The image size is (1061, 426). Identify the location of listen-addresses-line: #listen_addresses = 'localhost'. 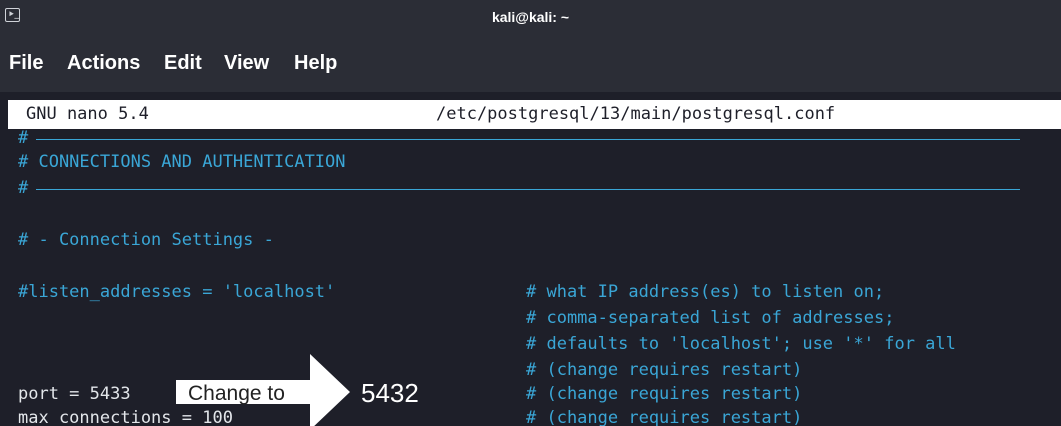
(177, 292).